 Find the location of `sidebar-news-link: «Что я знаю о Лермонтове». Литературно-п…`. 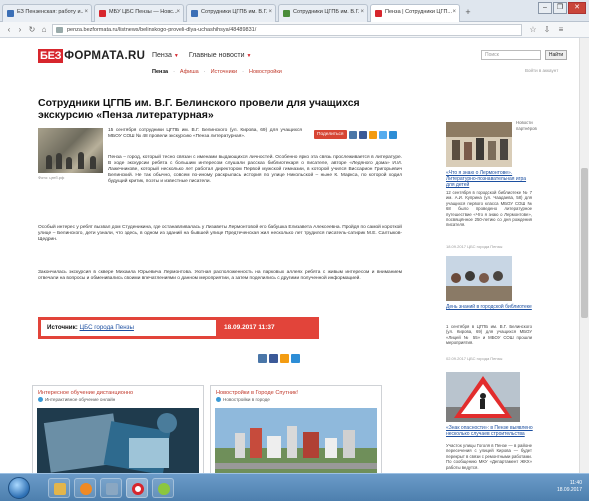

sidebar-news-link: «Что я знаю о Лермонтове». Литературно-п… is located at coordinates (490, 179).